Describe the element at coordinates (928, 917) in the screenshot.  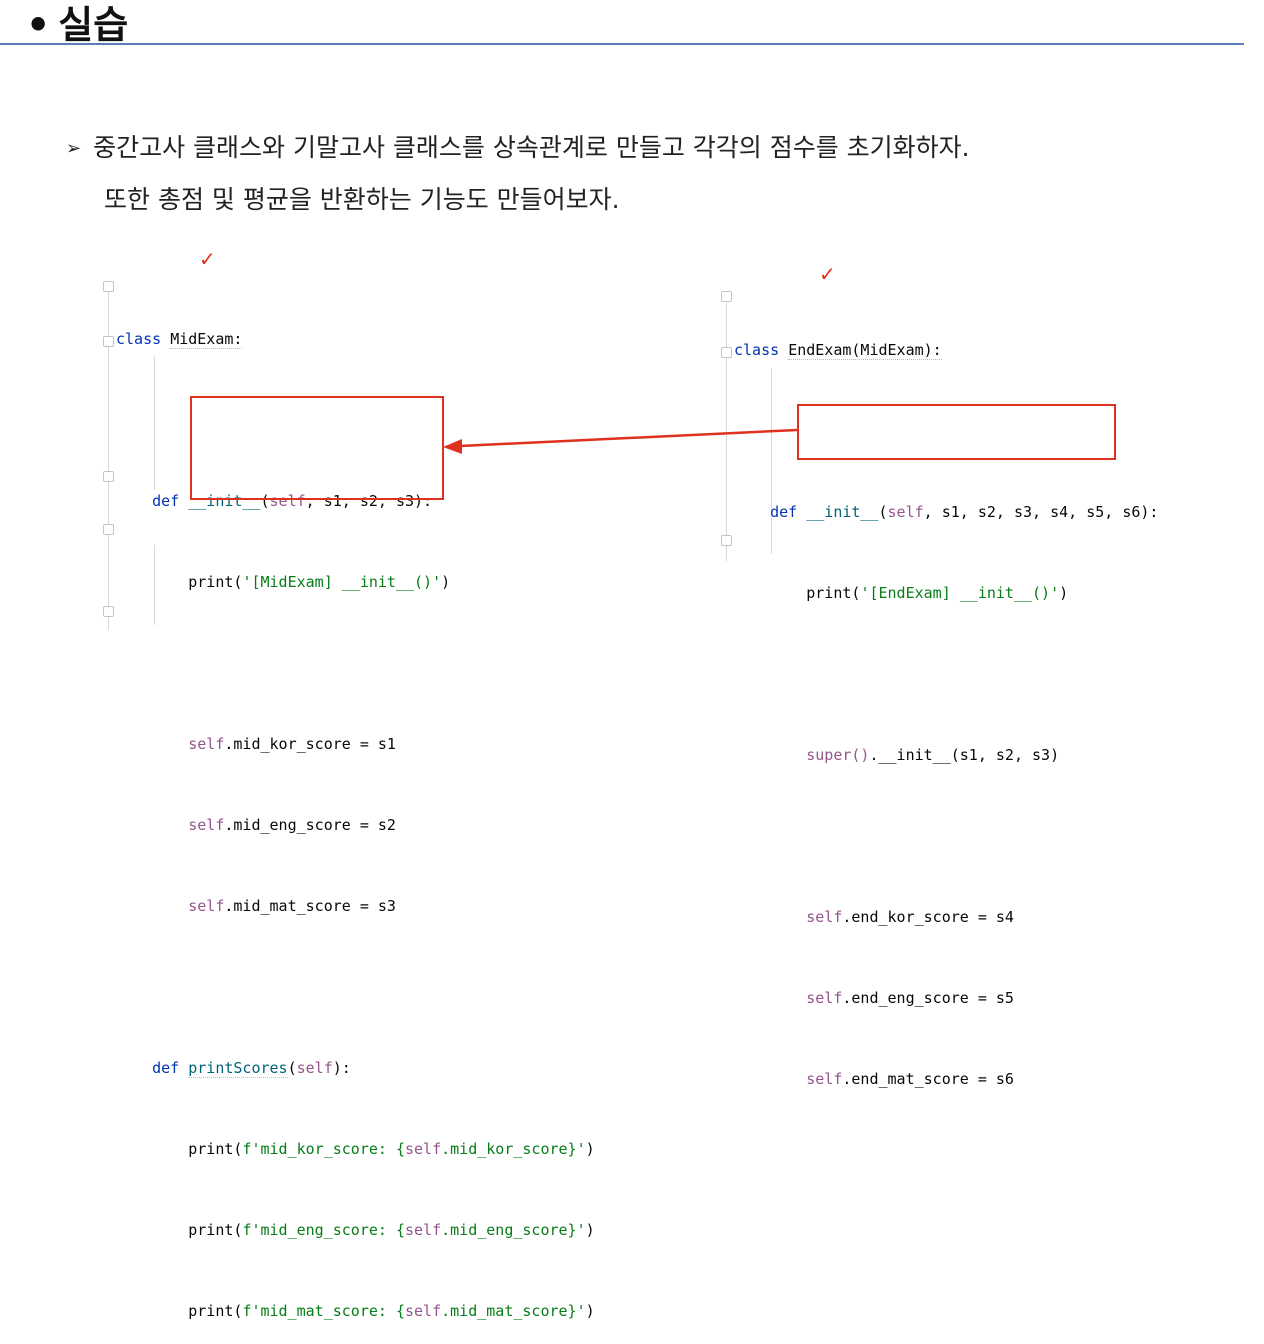
I see `code-text: .end_kor_score = s4` at that location.